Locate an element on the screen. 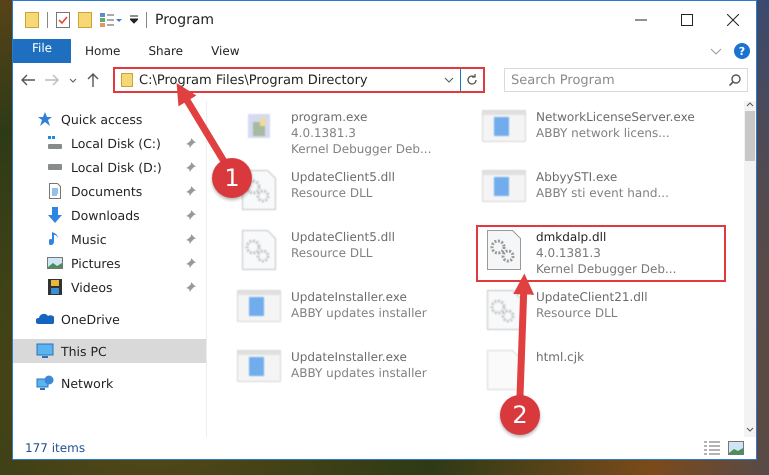 This screenshot has height=475, width=769. address-path: C:\Program Files\Program Directory is located at coordinates (254, 80).